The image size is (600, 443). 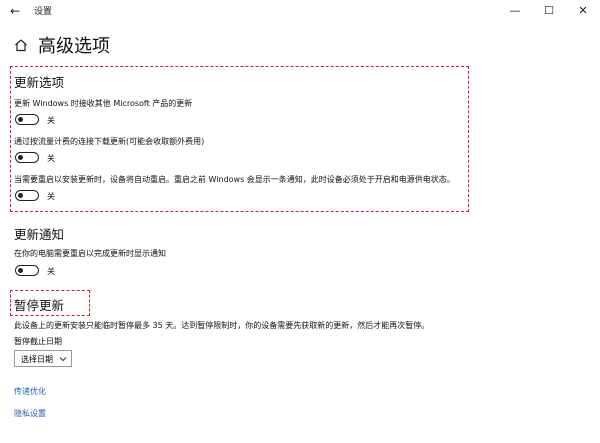 What do you see at coordinates (27, 157) in the screenshot?
I see `toggle-metered` at bounding box center [27, 157].